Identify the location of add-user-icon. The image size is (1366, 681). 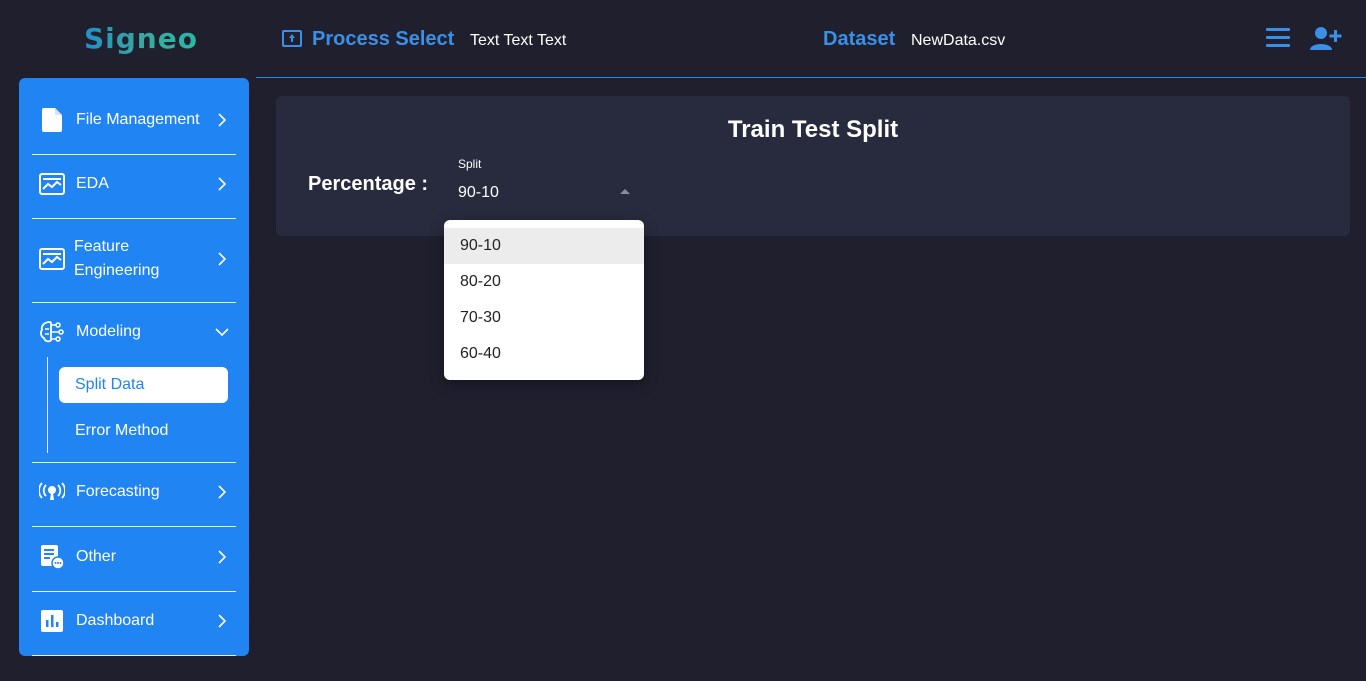
(1326, 39).